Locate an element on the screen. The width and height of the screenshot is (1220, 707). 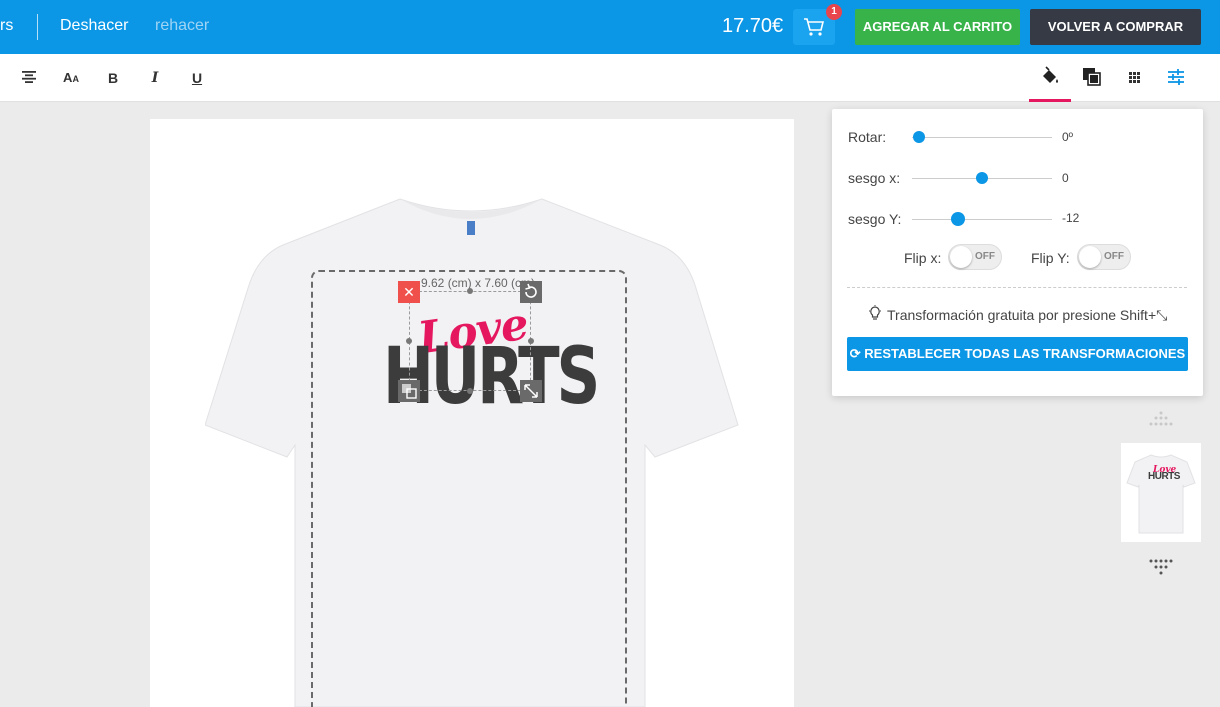
editor-toolbar: AA B I U is located at coordinates (610, 78).